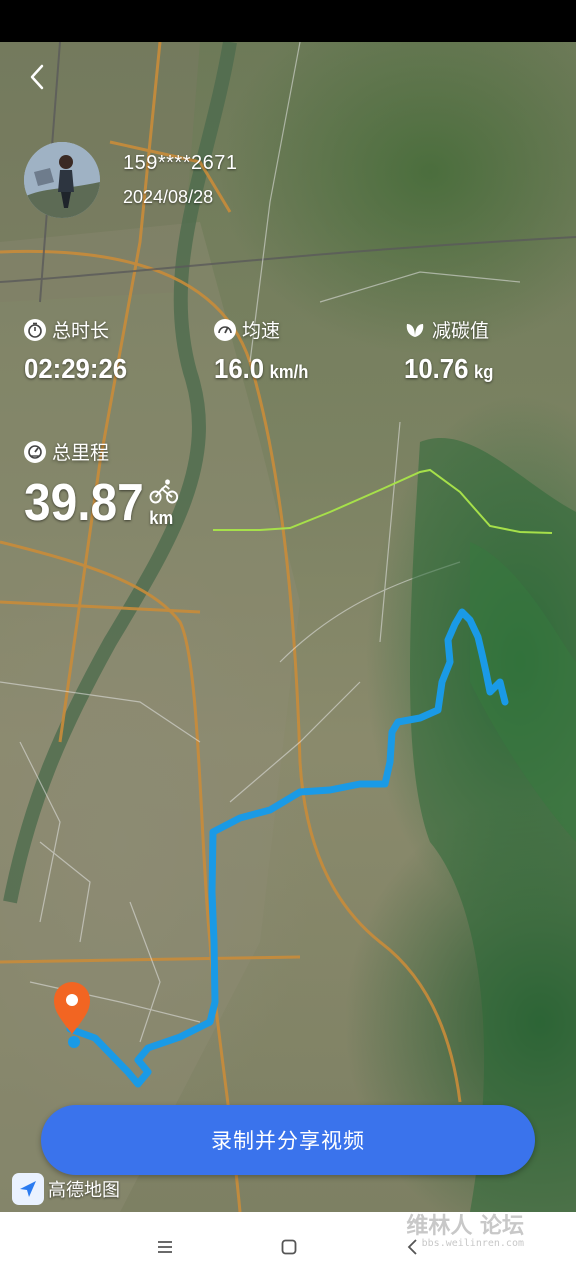  Describe the element at coordinates (28, 1189) in the screenshot. I see `amap-logo-icon` at that location.